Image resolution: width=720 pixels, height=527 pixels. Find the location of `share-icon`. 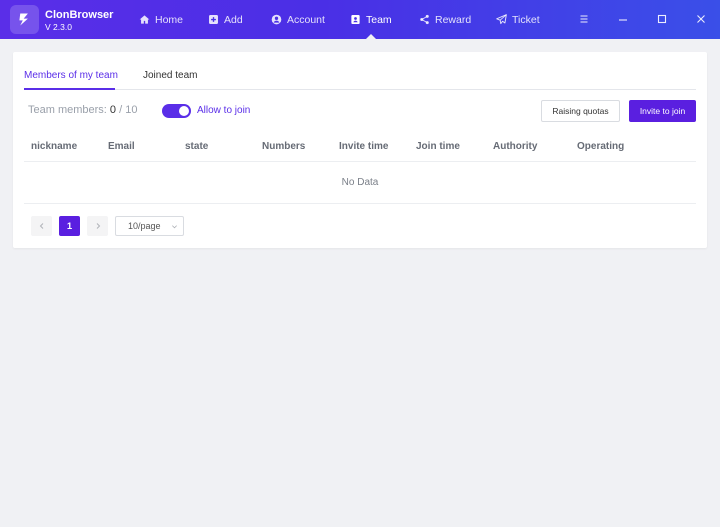

share-icon is located at coordinates (424, 19).